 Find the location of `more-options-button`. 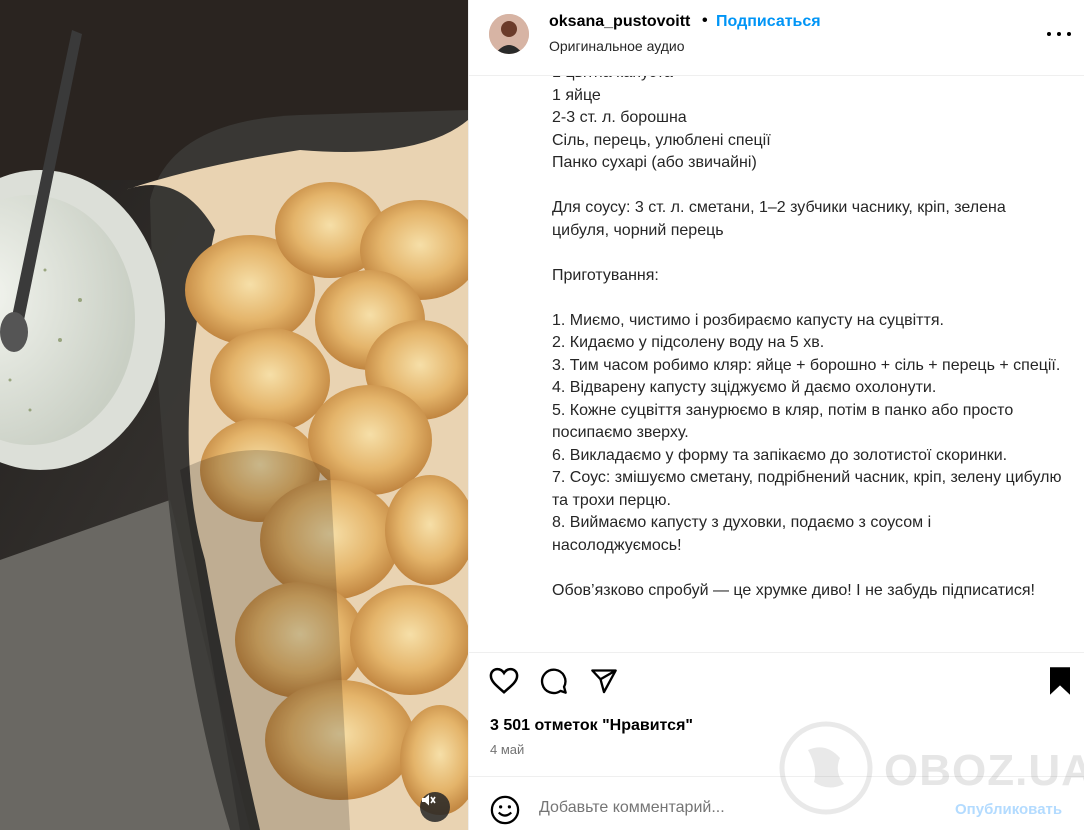

more-options-button is located at coordinates (1059, 34).